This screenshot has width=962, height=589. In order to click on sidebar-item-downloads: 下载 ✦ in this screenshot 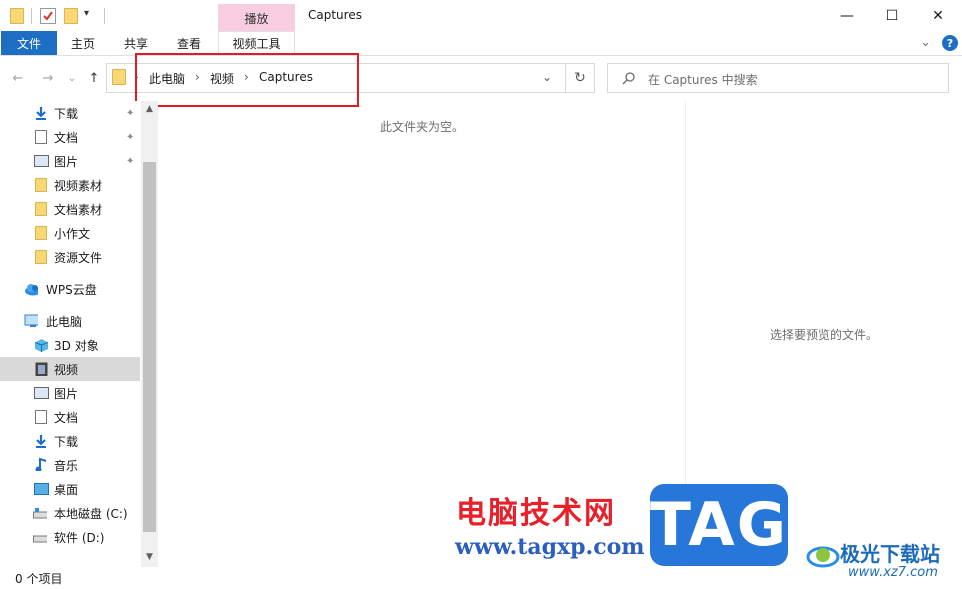, I will do `click(70, 113)`.